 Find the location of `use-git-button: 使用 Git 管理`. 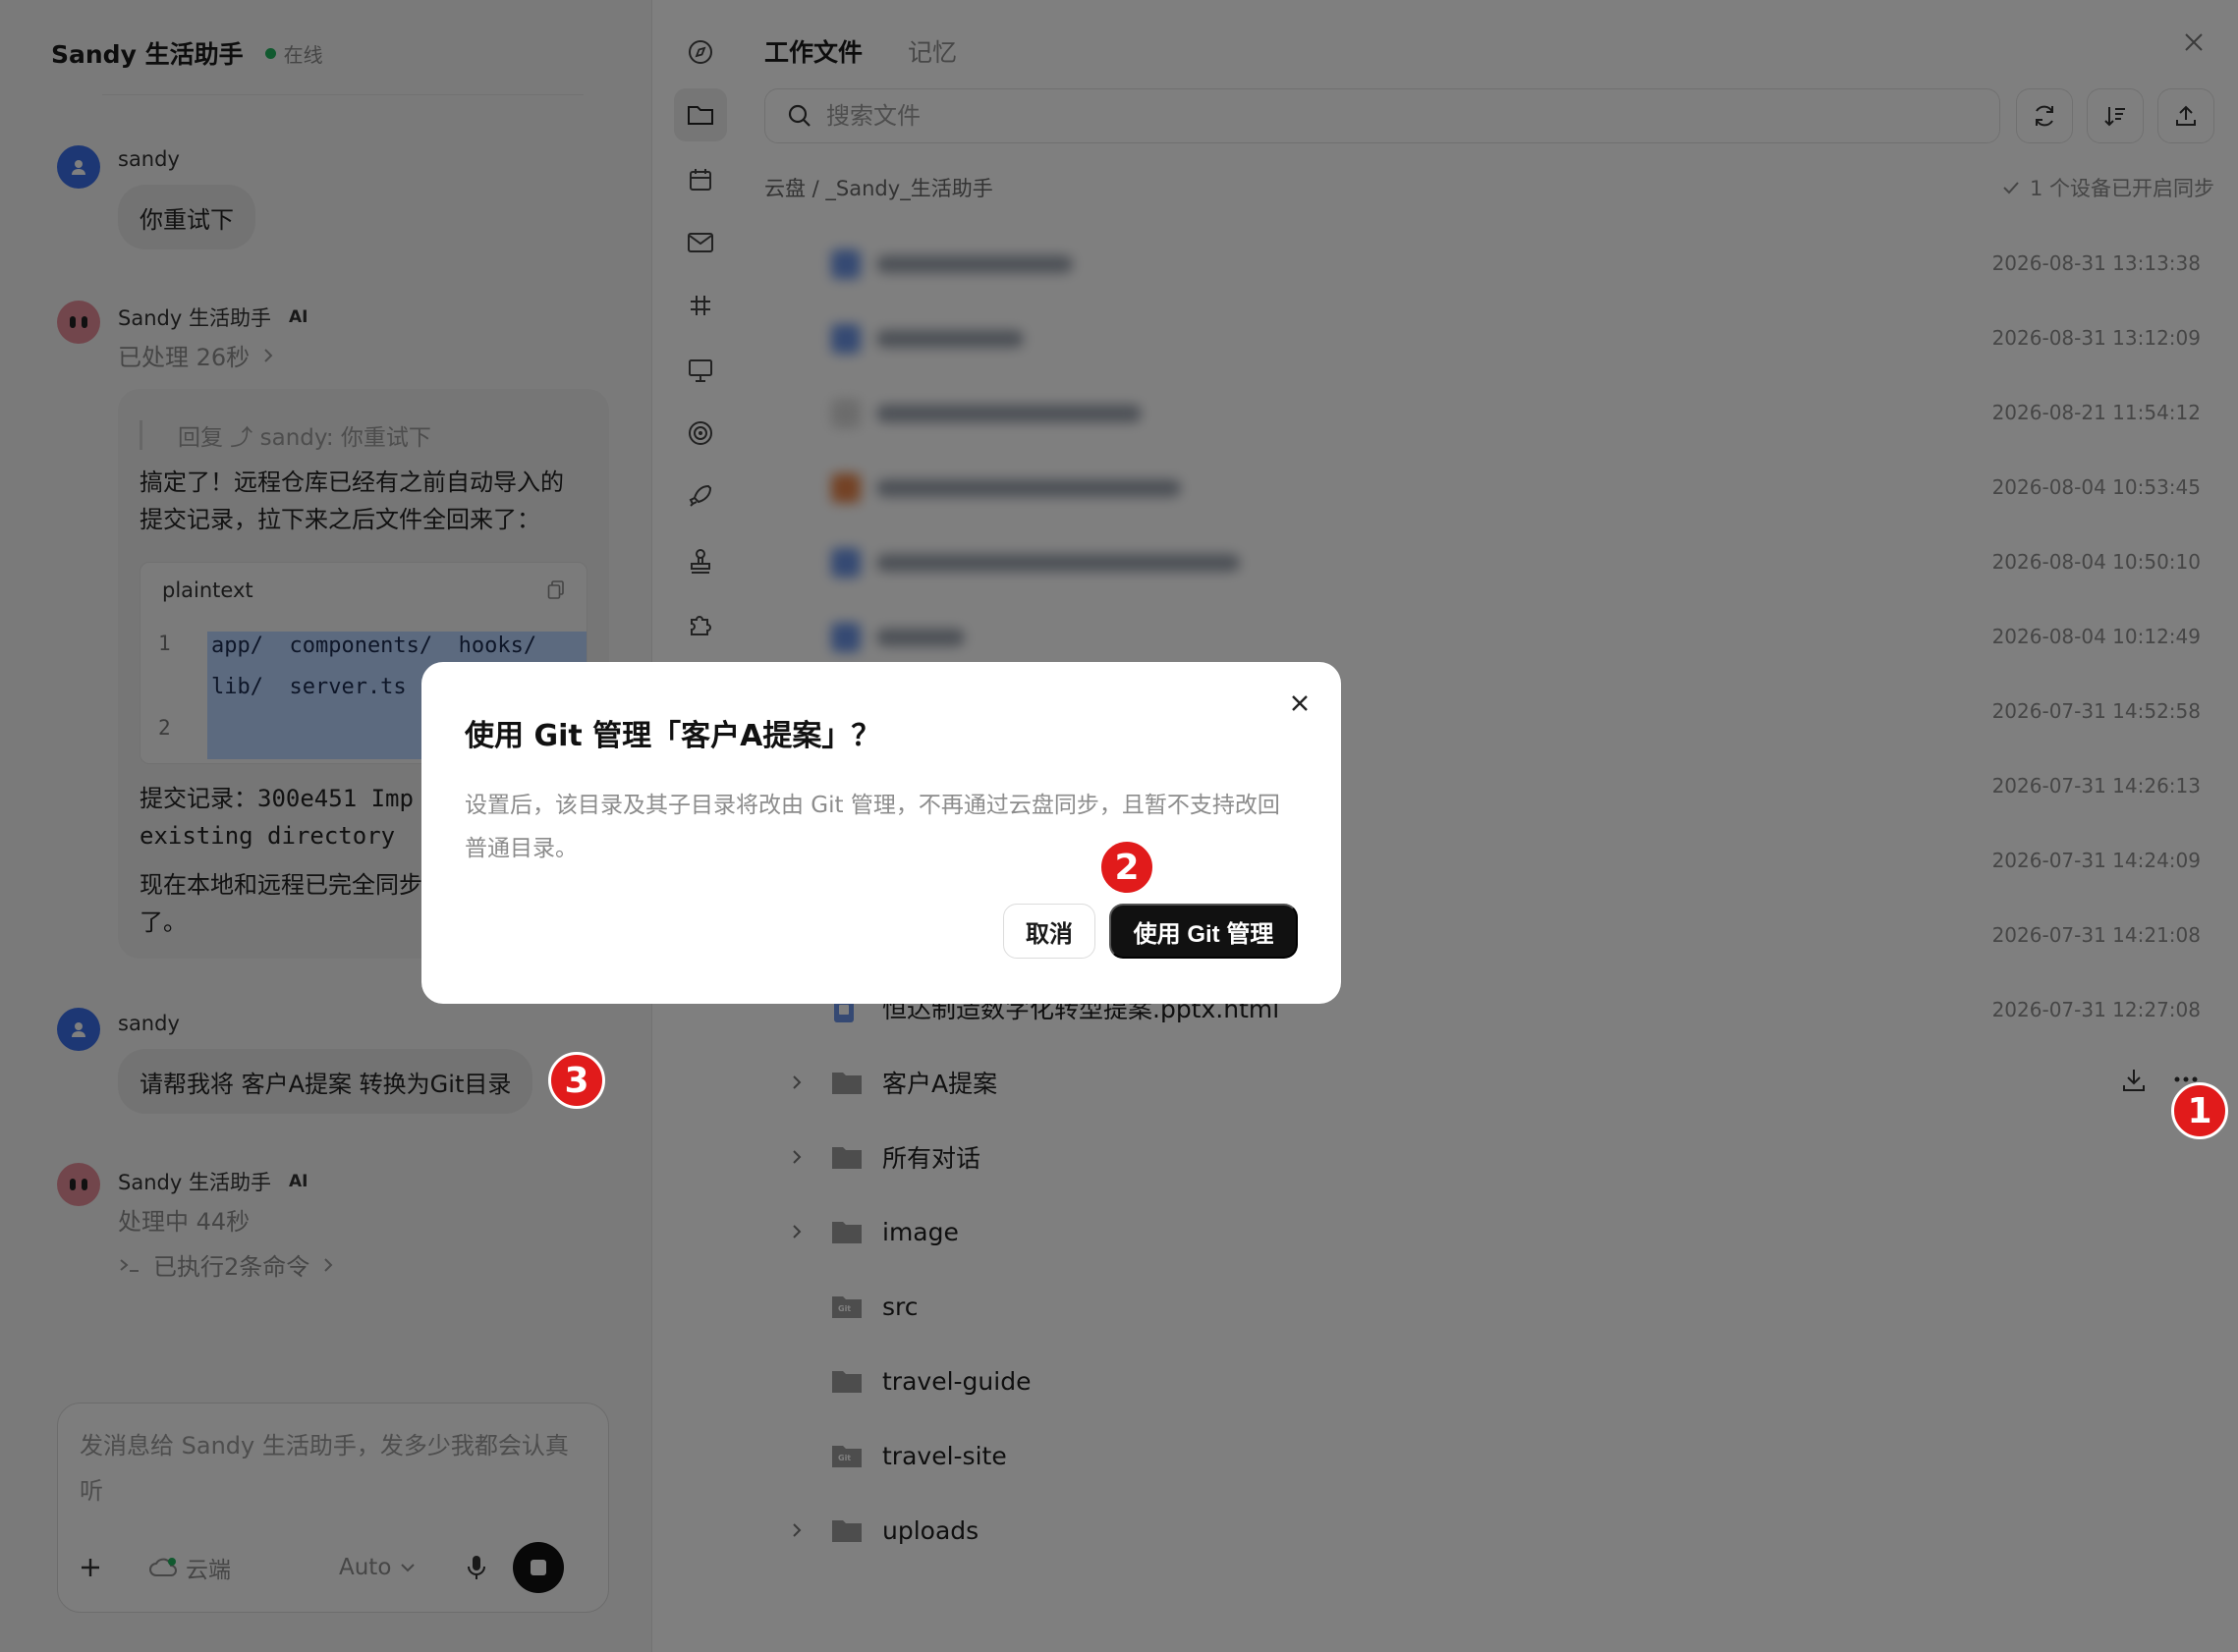

use-git-button: 使用 Git 管理 is located at coordinates (1204, 931).